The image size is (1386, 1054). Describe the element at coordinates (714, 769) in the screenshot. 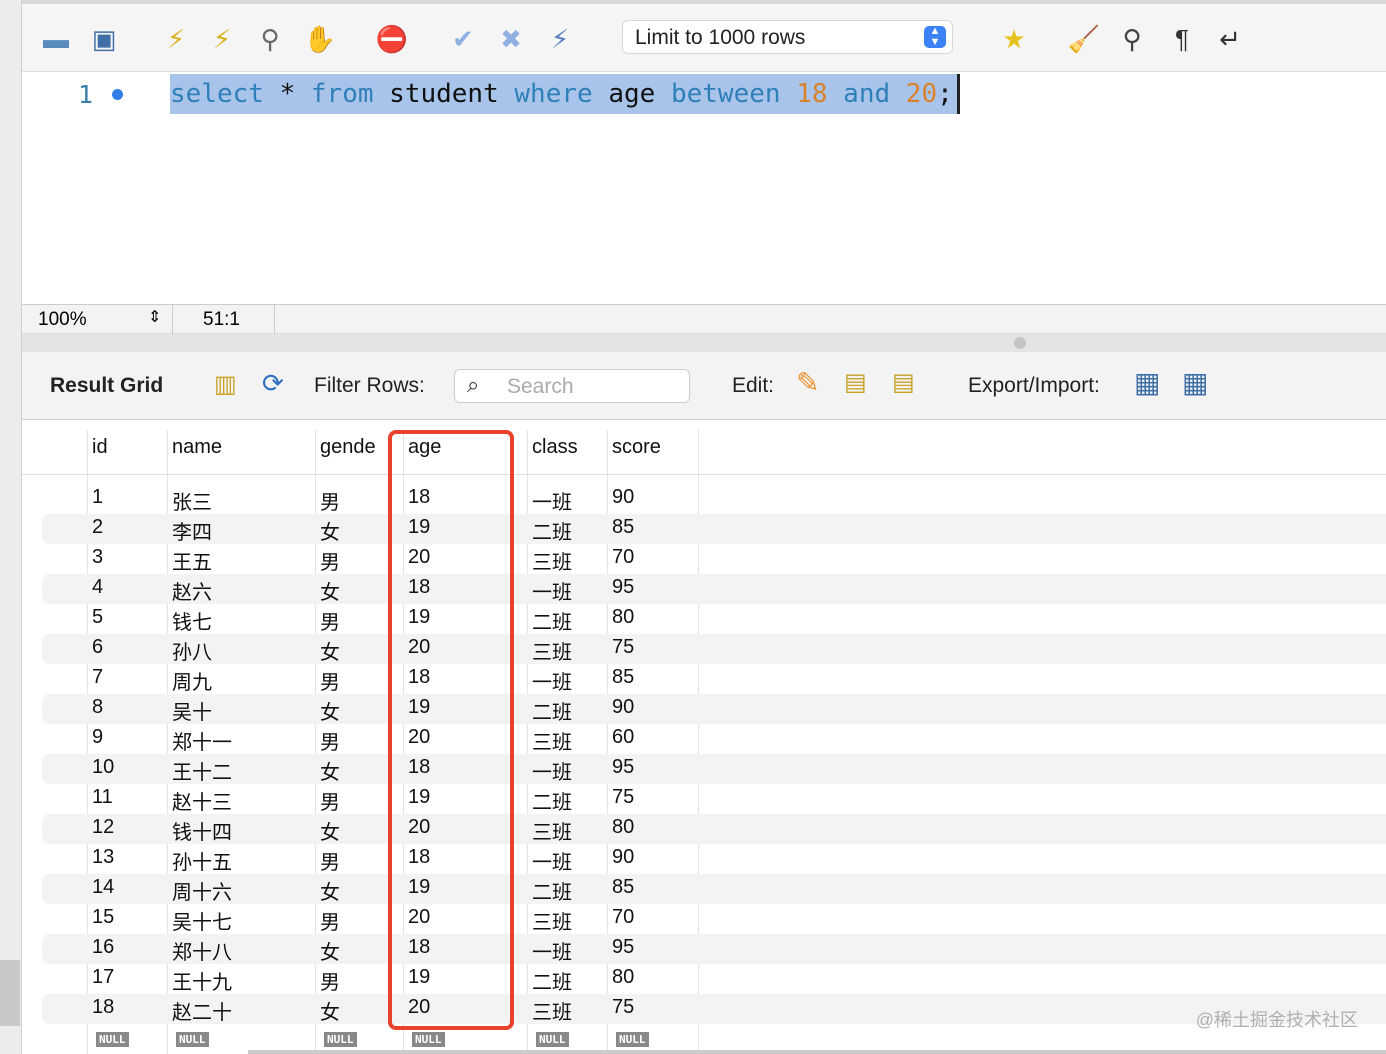

I see `table-row: 10 王十二女 18 一班 95` at that location.